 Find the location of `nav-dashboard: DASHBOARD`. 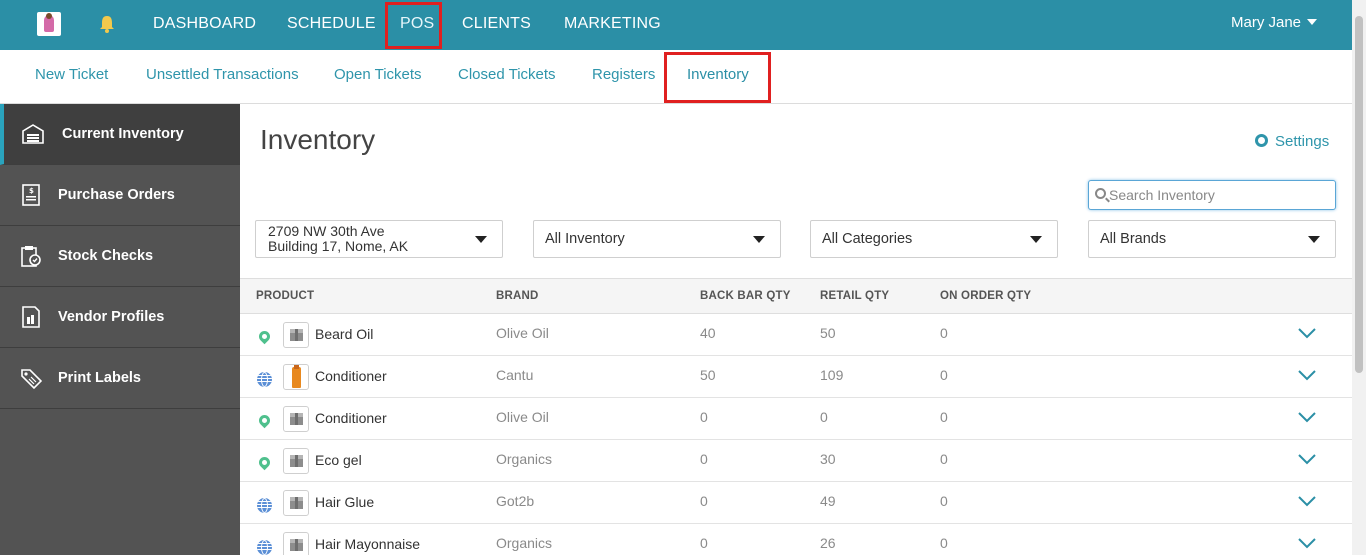

nav-dashboard: DASHBOARD is located at coordinates (204, 25).